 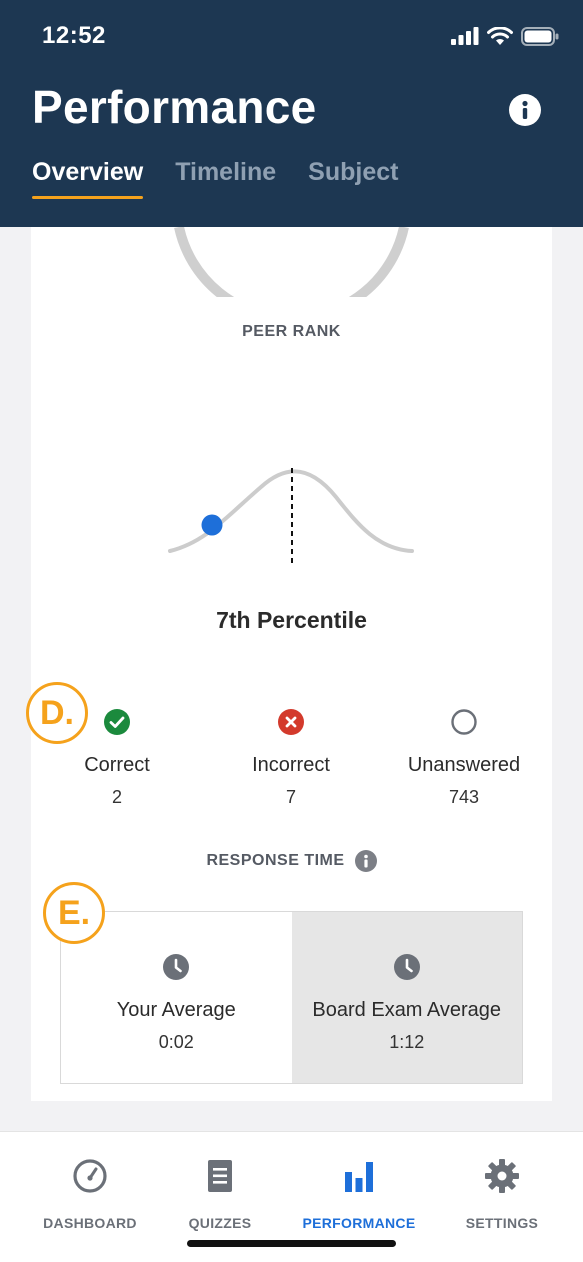 What do you see at coordinates (291, 620) in the screenshot?
I see `percentile-text: 7th Percentile` at bounding box center [291, 620].